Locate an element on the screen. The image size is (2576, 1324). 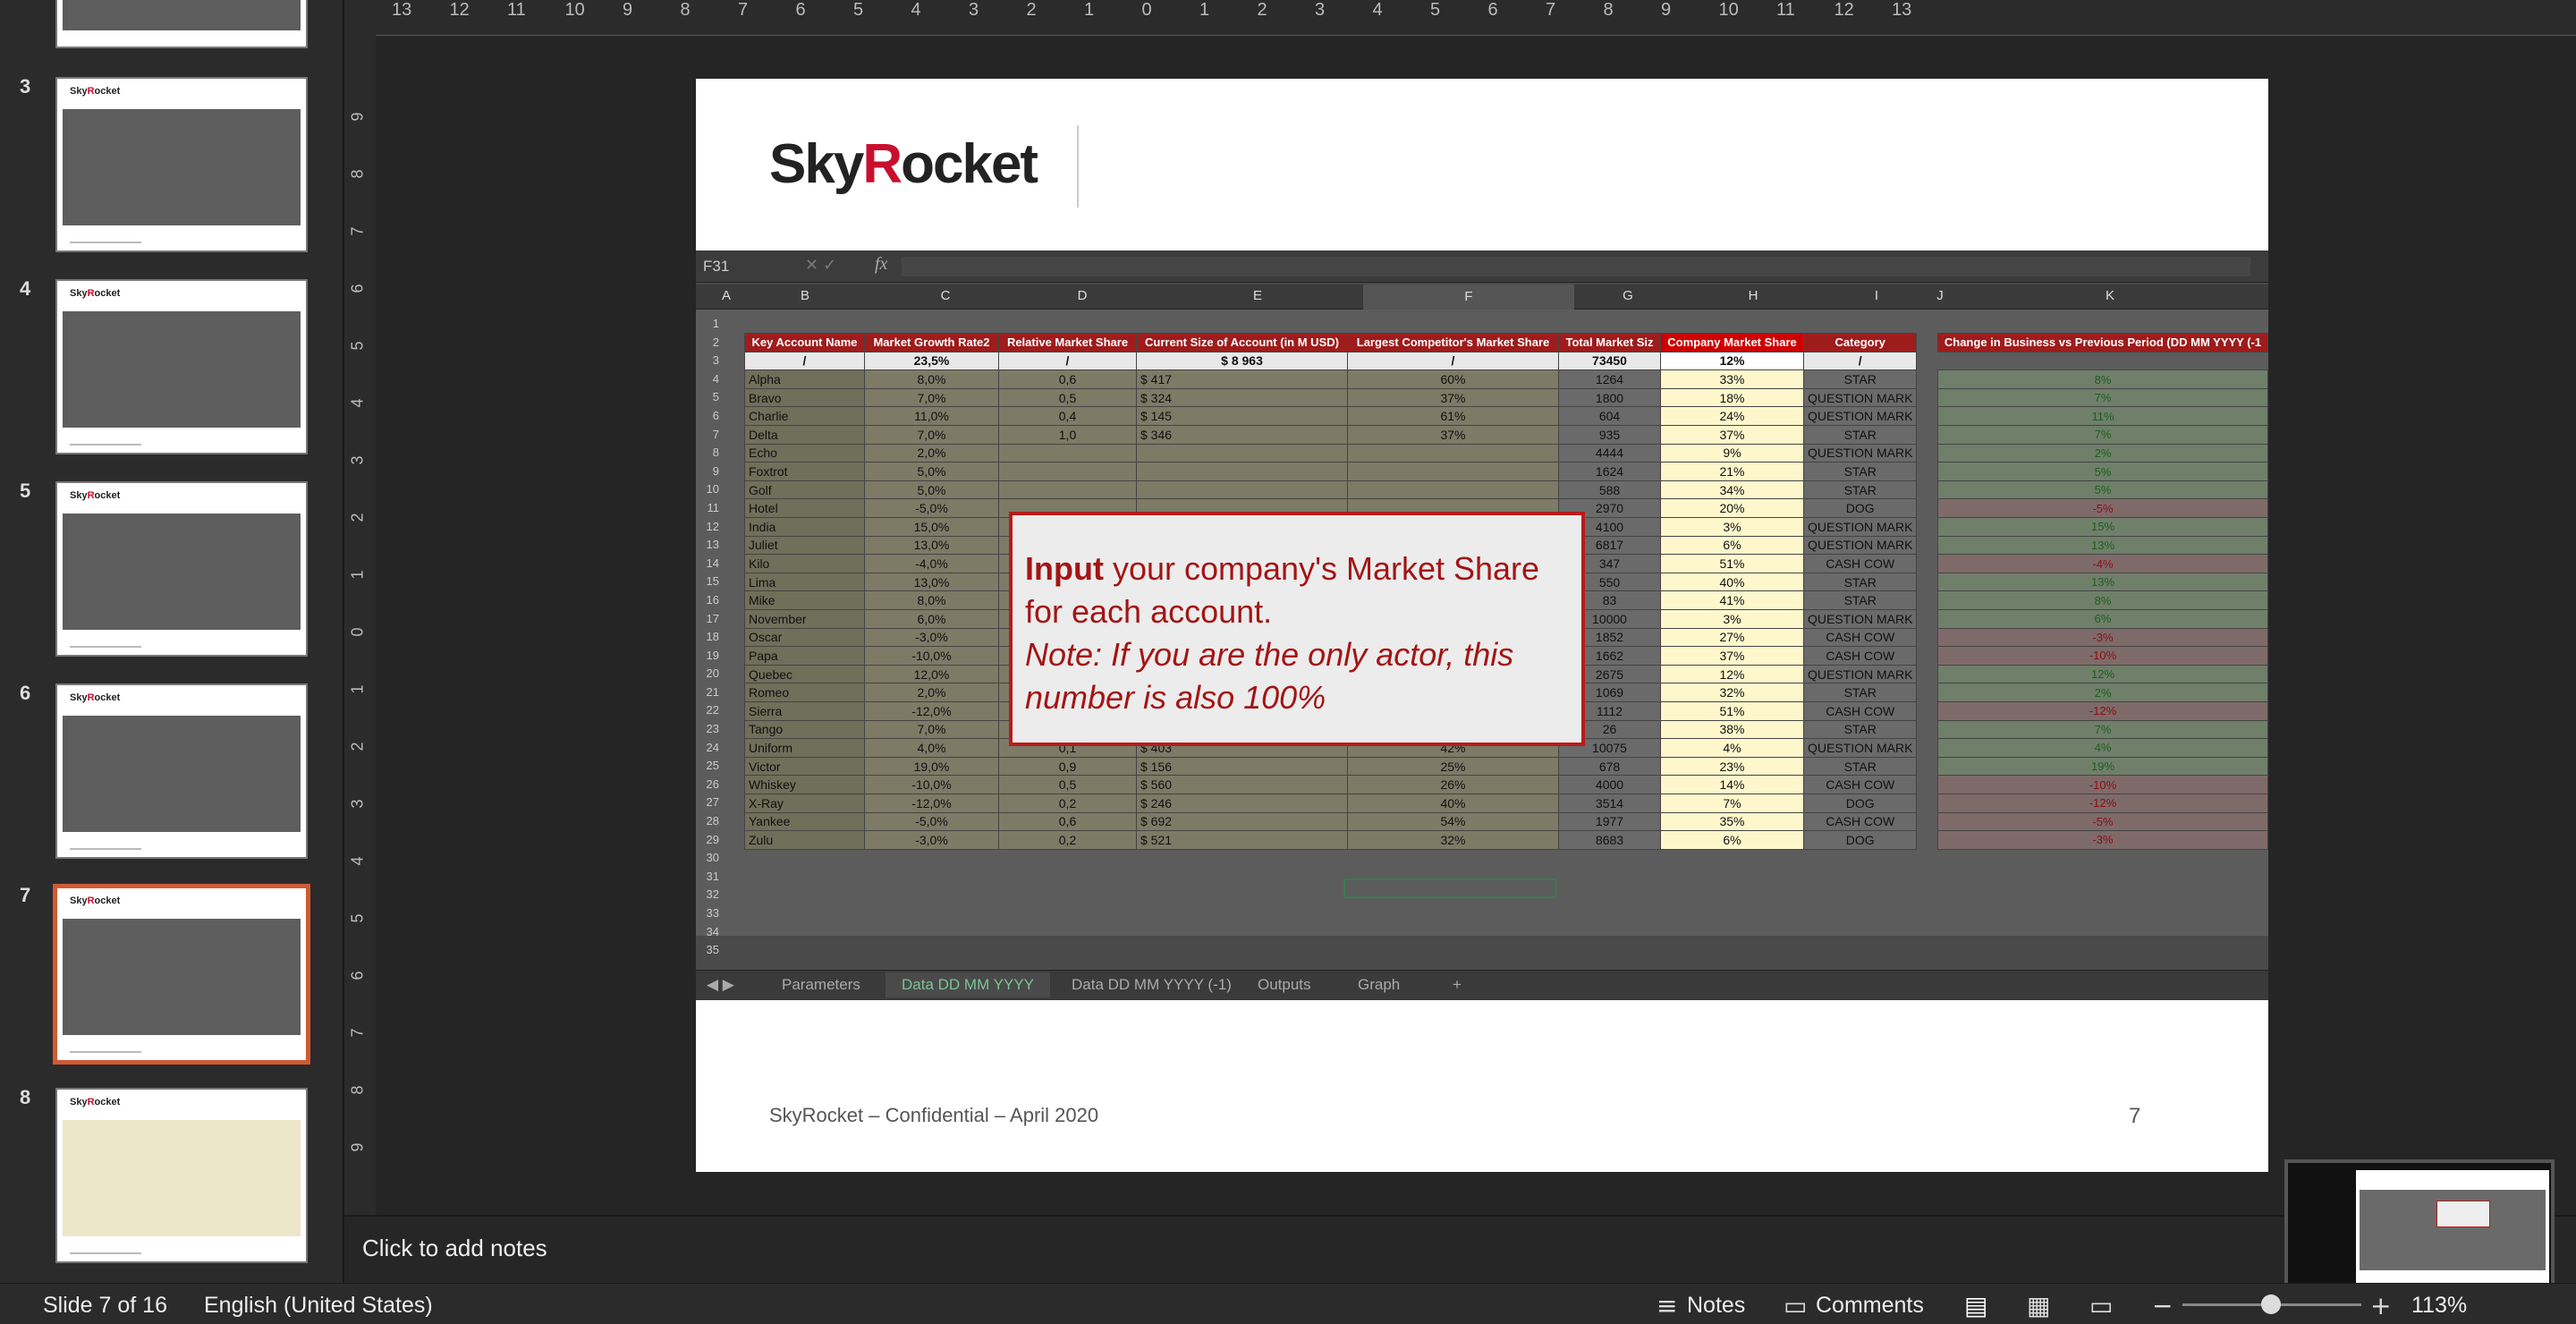
total-cell: 12% is located at coordinates (1732, 361).